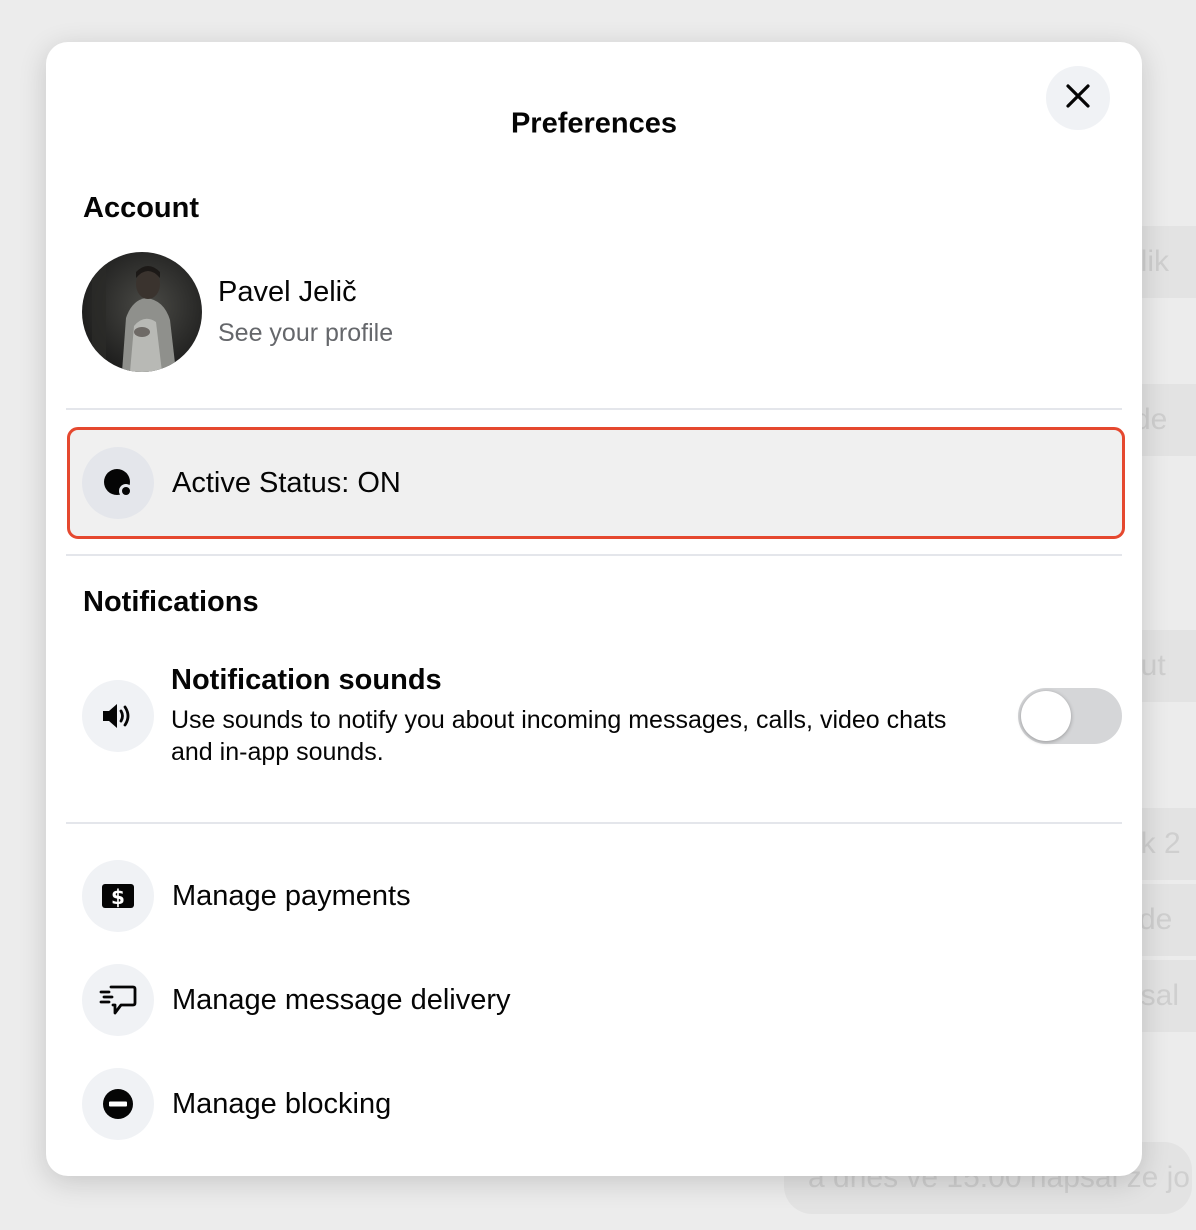 This screenshot has width=1196, height=1230. Describe the element at coordinates (118, 1104) in the screenshot. I see `block-icon` at that location.